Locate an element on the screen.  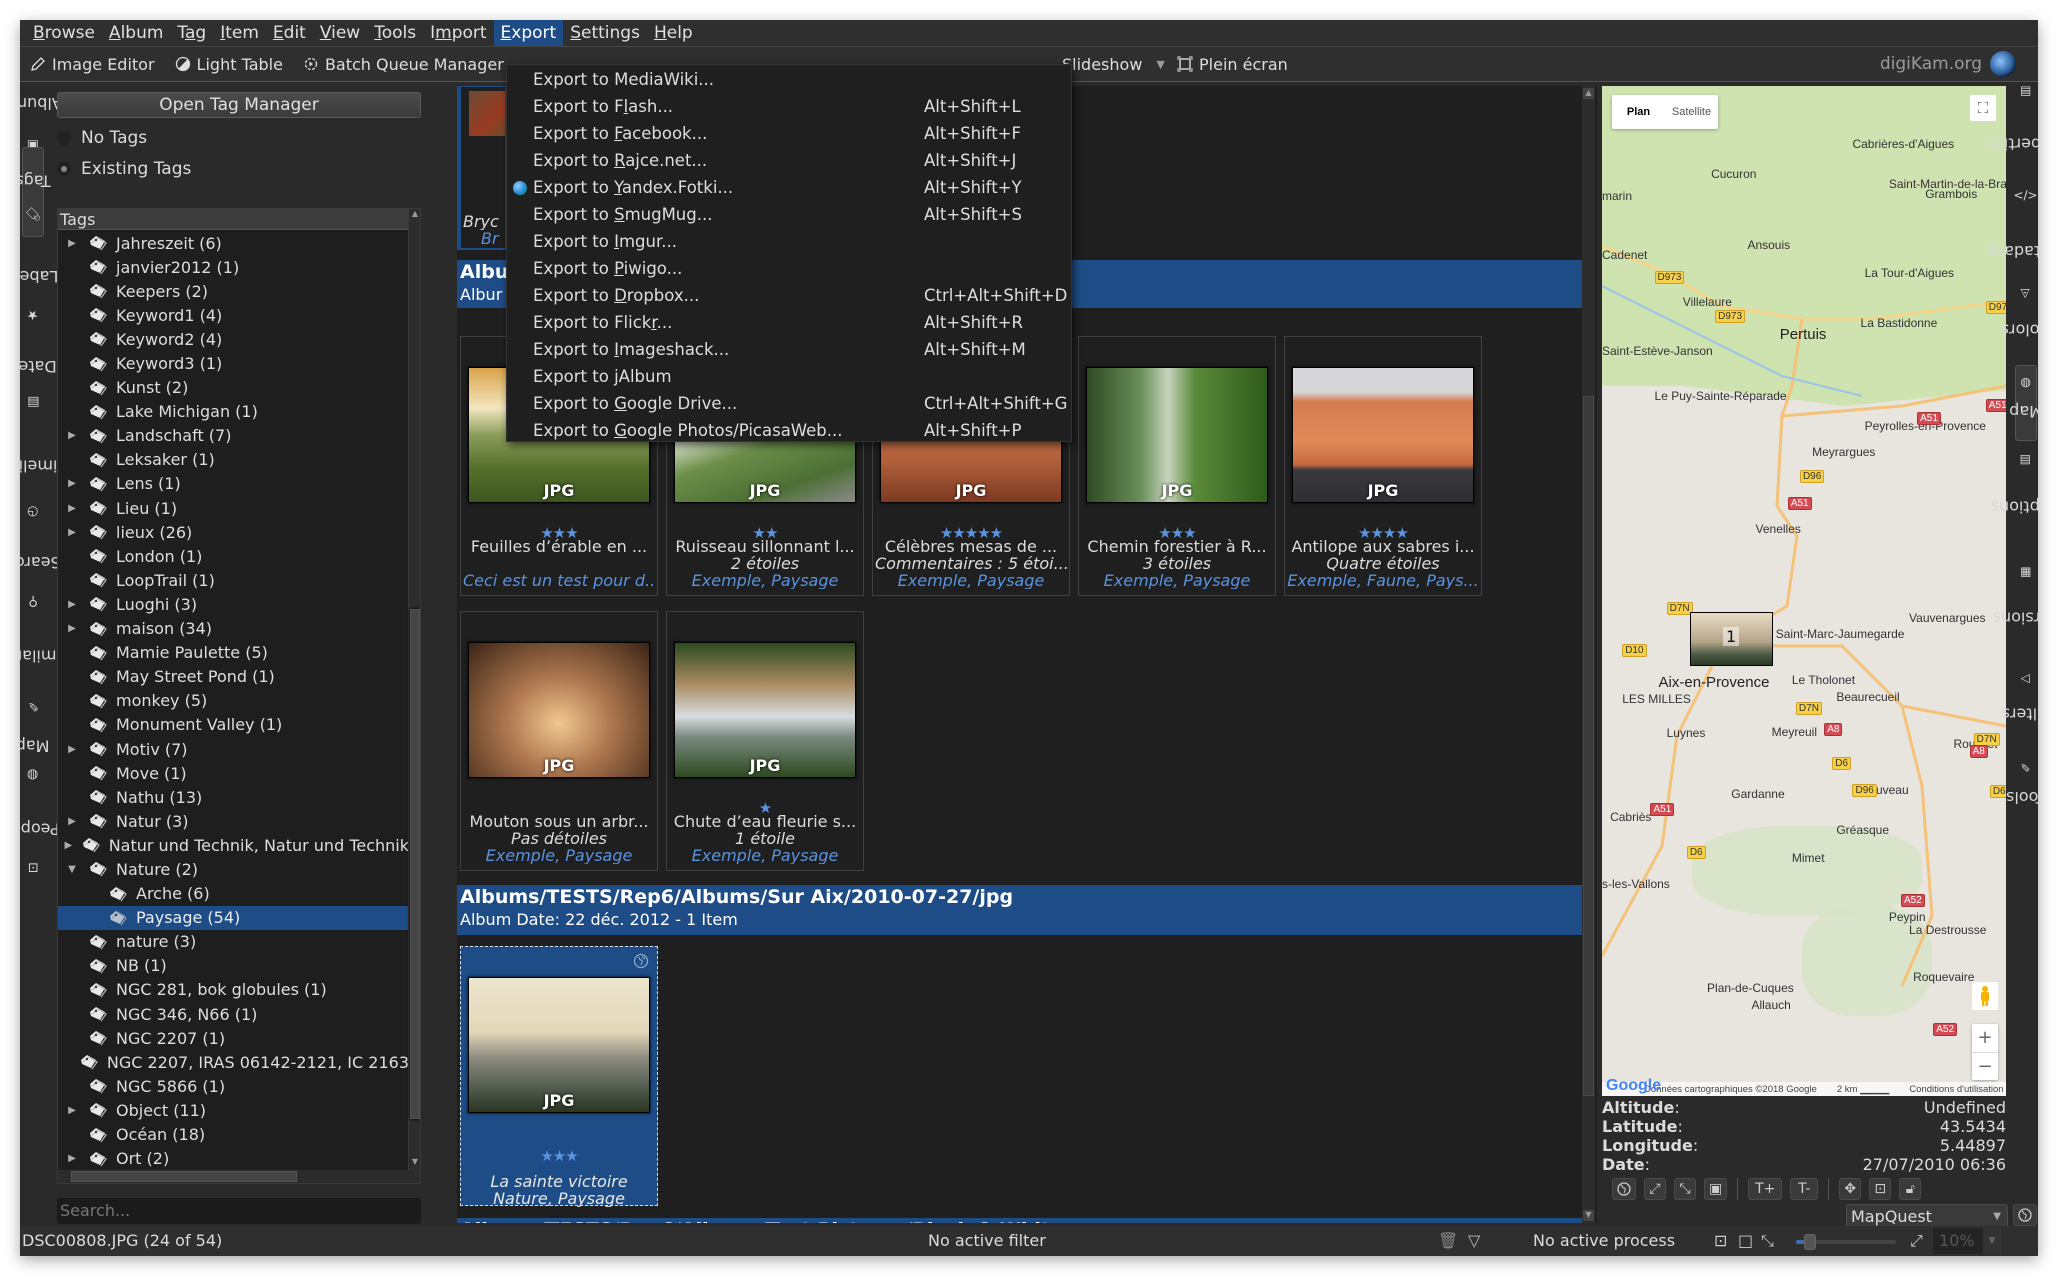
show-thumbnails-icon: ▣ is located at coordinates (1716, 1189).